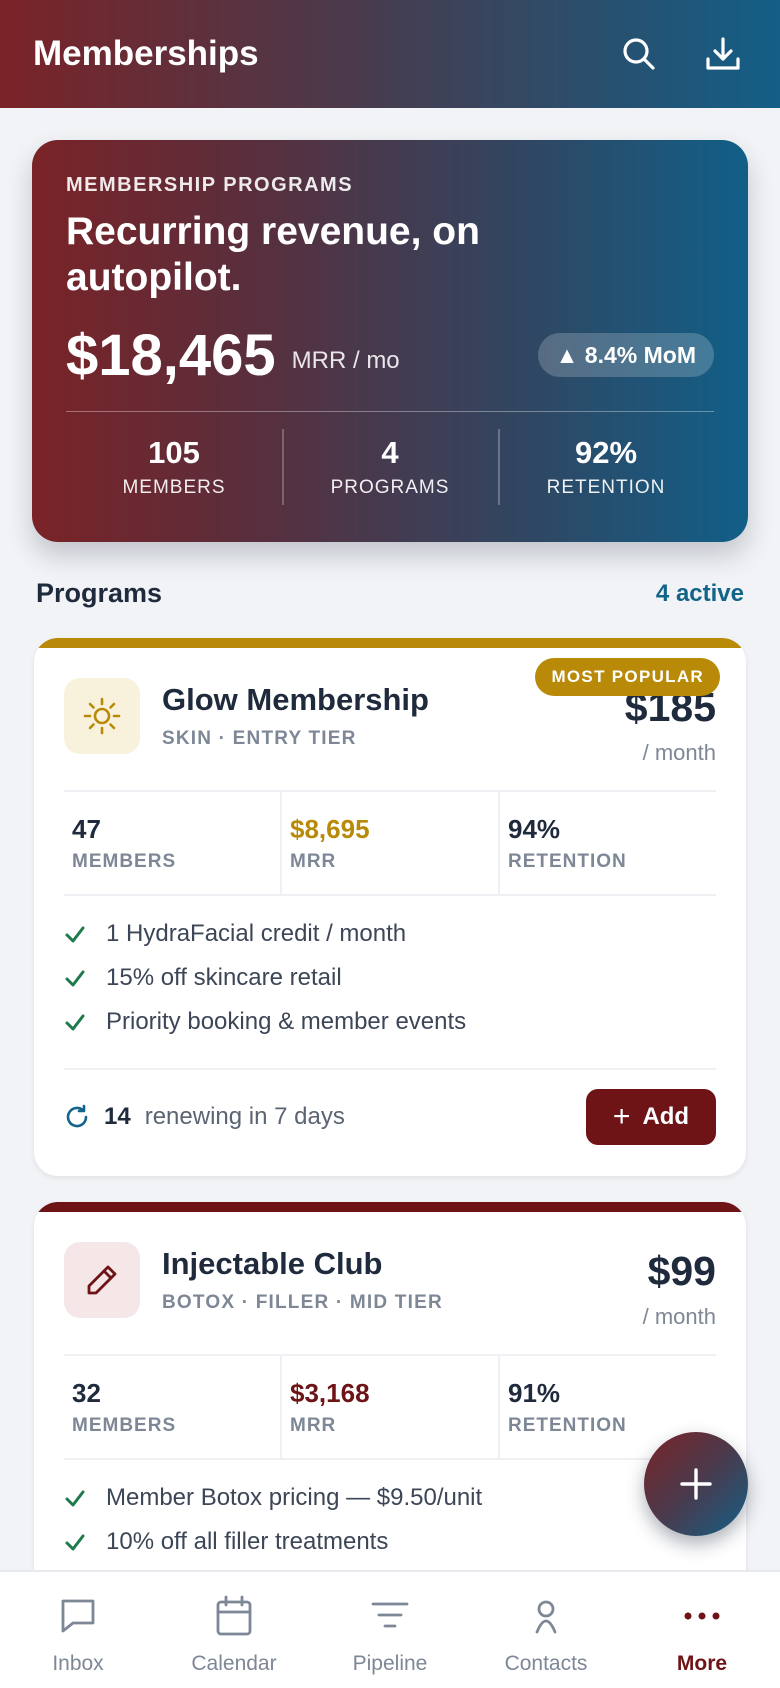 The width and height of the screenshot is (780, 1688). Describe the element at coordinates (627, 677) in the screenshot. I see `most-popular-badge: MOST POPULAR` at that location.